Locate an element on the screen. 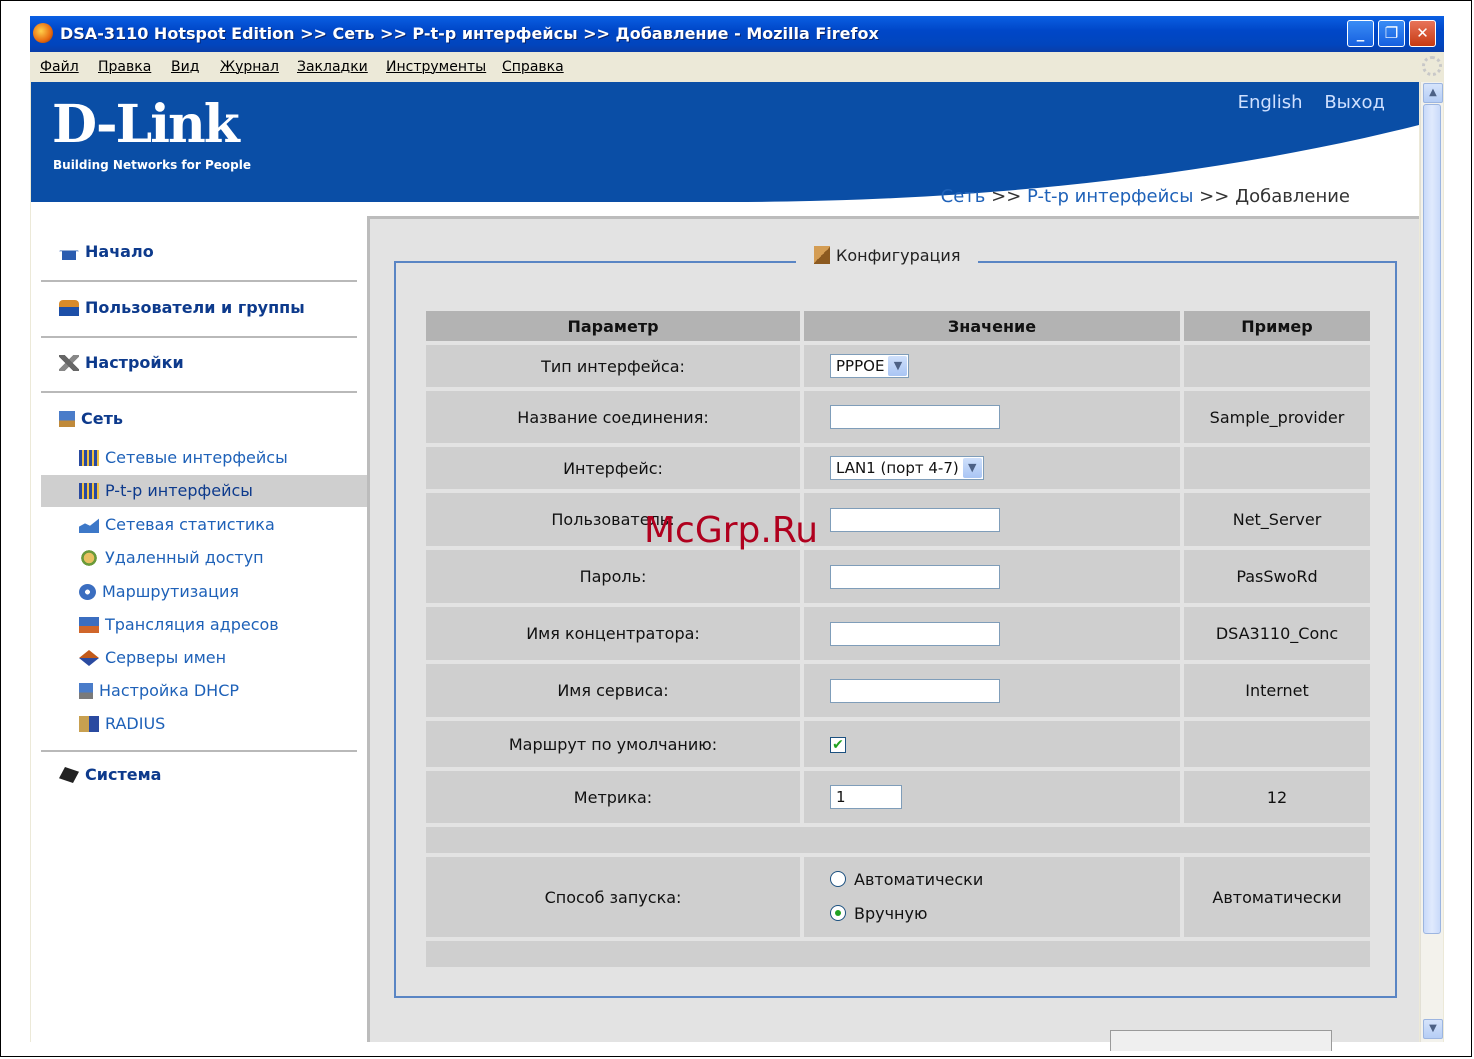 The image size is (1474, 1059). param-label: Маршрут по умолчанию: is located at coordinates (613, 744).